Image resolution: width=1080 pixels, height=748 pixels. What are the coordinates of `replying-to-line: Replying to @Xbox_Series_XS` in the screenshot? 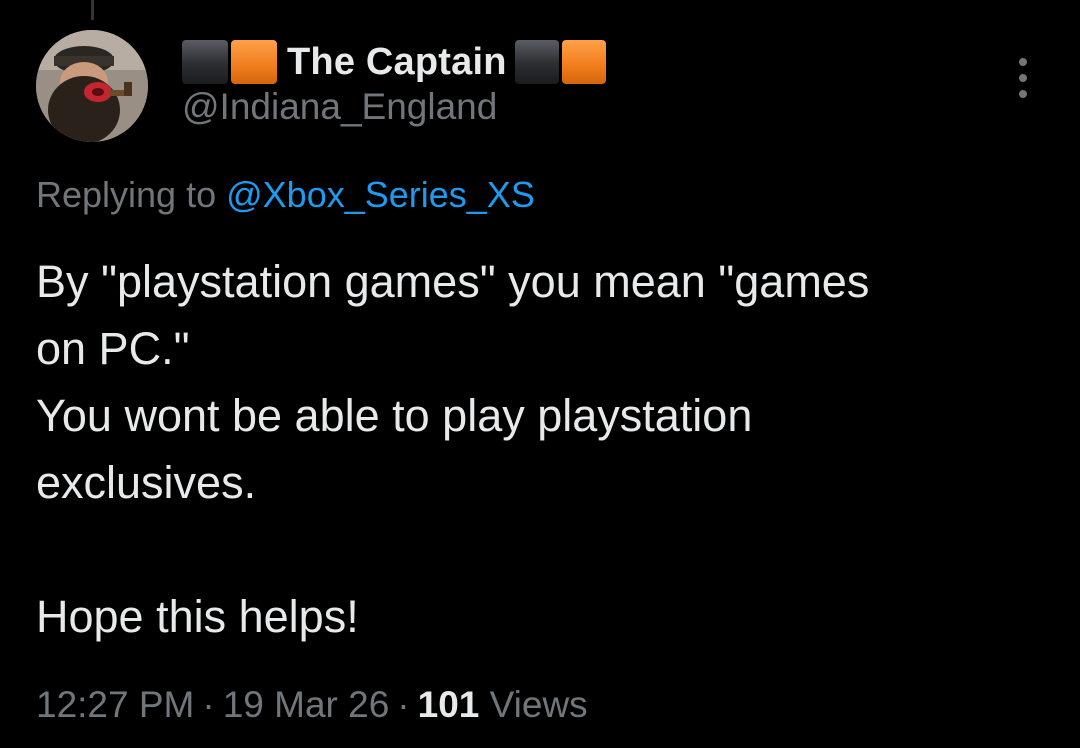 It's located at (285, 195).